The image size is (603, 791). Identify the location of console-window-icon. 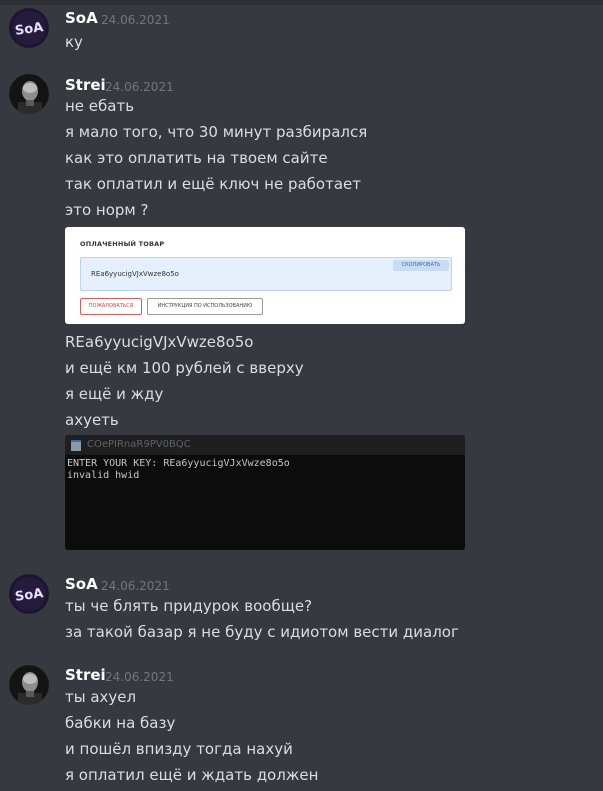
(76, 445).